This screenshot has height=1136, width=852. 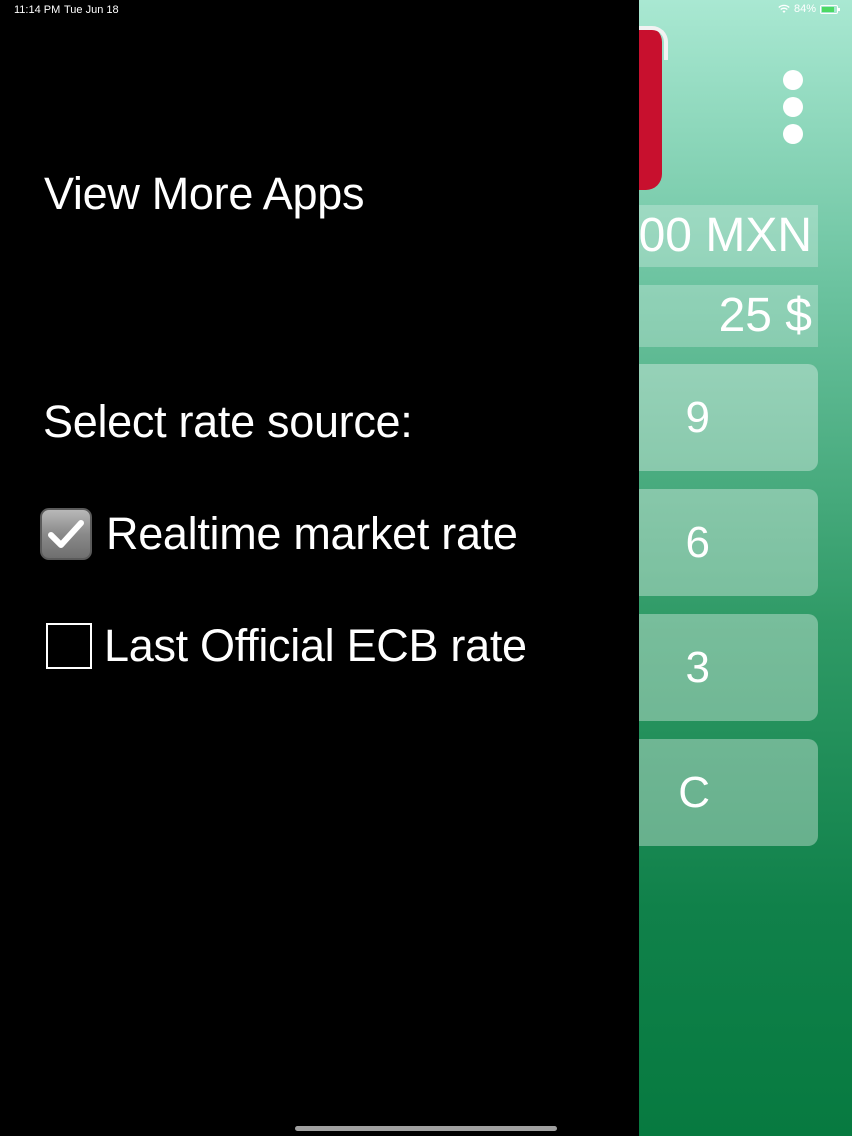 What do you see at coordinates (804, 9) in the screenshot?
I see `battery-percent: 84%` at bounding box center [804, 9].